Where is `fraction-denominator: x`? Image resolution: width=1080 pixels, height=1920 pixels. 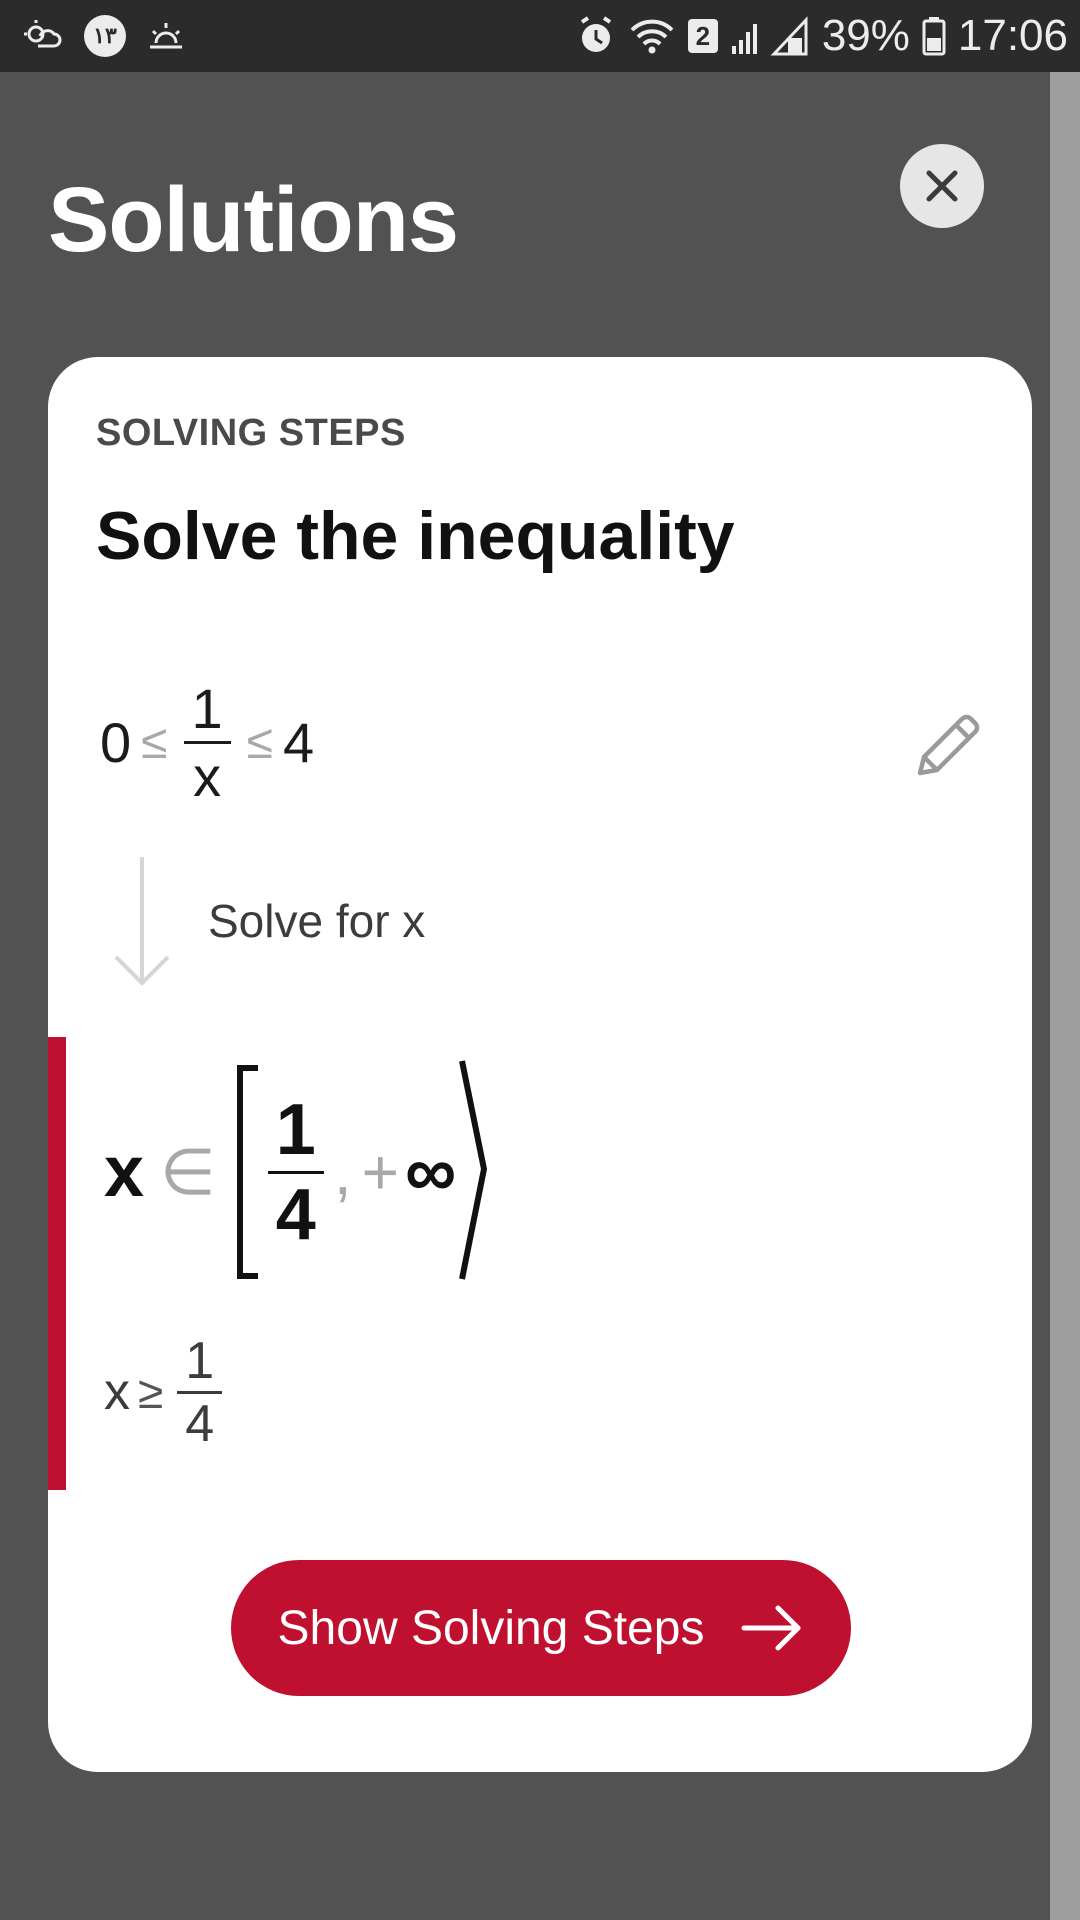
fraction-denominator: x is located at coordinates (207, 776).